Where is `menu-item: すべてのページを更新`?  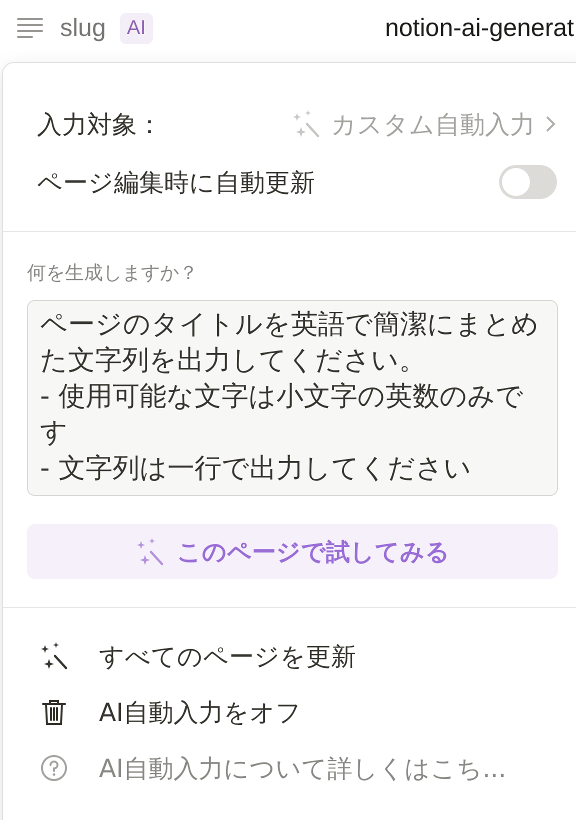
menu-item: すべてのページを更新 is located at coordinates (292, 656).